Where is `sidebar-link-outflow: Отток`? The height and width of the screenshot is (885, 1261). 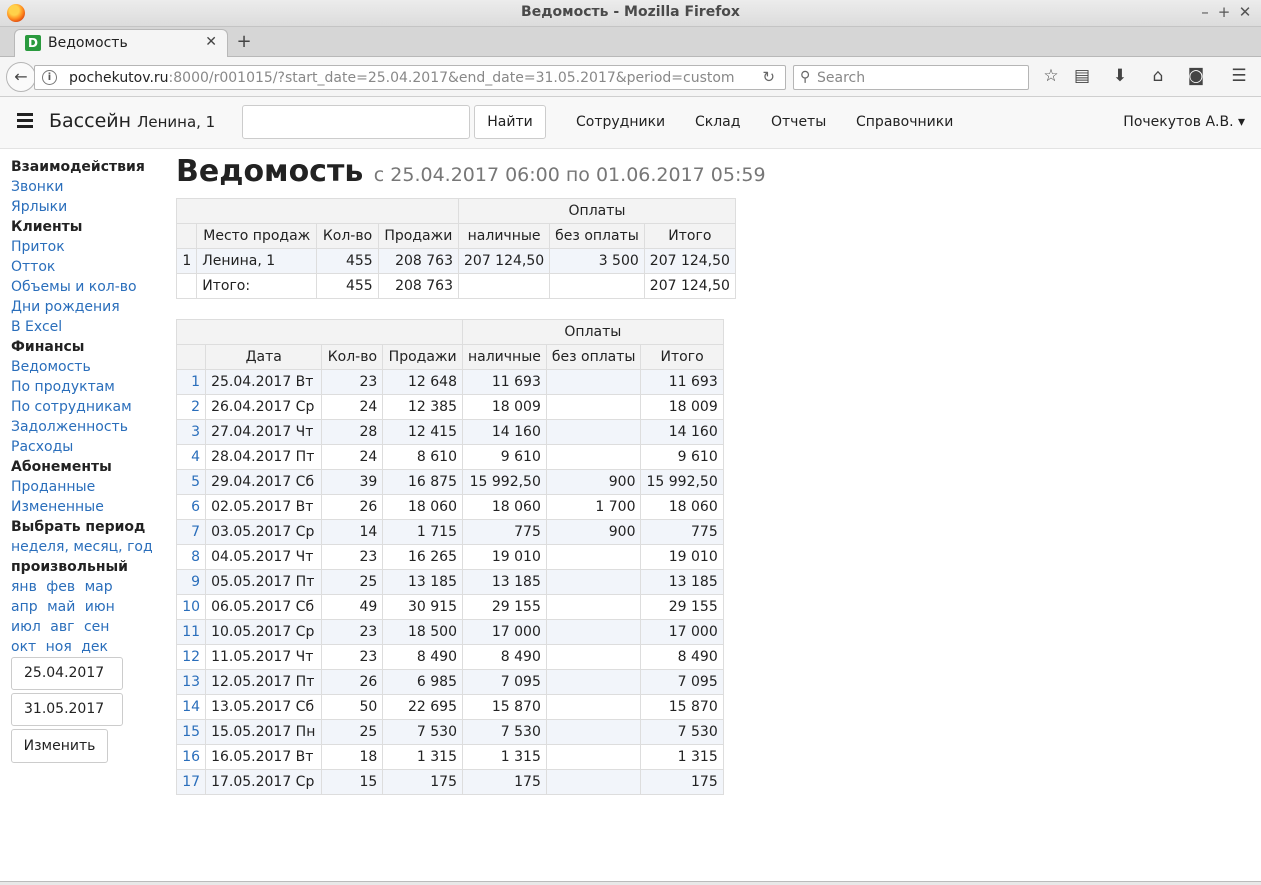 sidebar-link-outflow: Отток is located at coordinates (91, 267).